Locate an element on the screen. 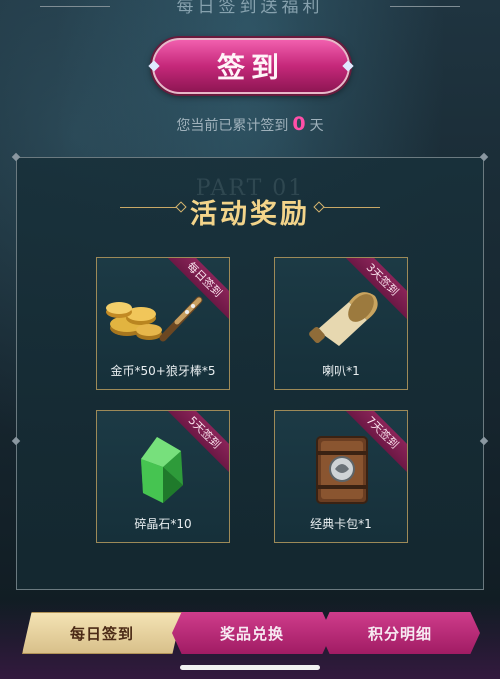 Image resolution: width=500 pixels, height=679 pixels. reward-label: 喇叭*1 is located at coordinates (341, 371).